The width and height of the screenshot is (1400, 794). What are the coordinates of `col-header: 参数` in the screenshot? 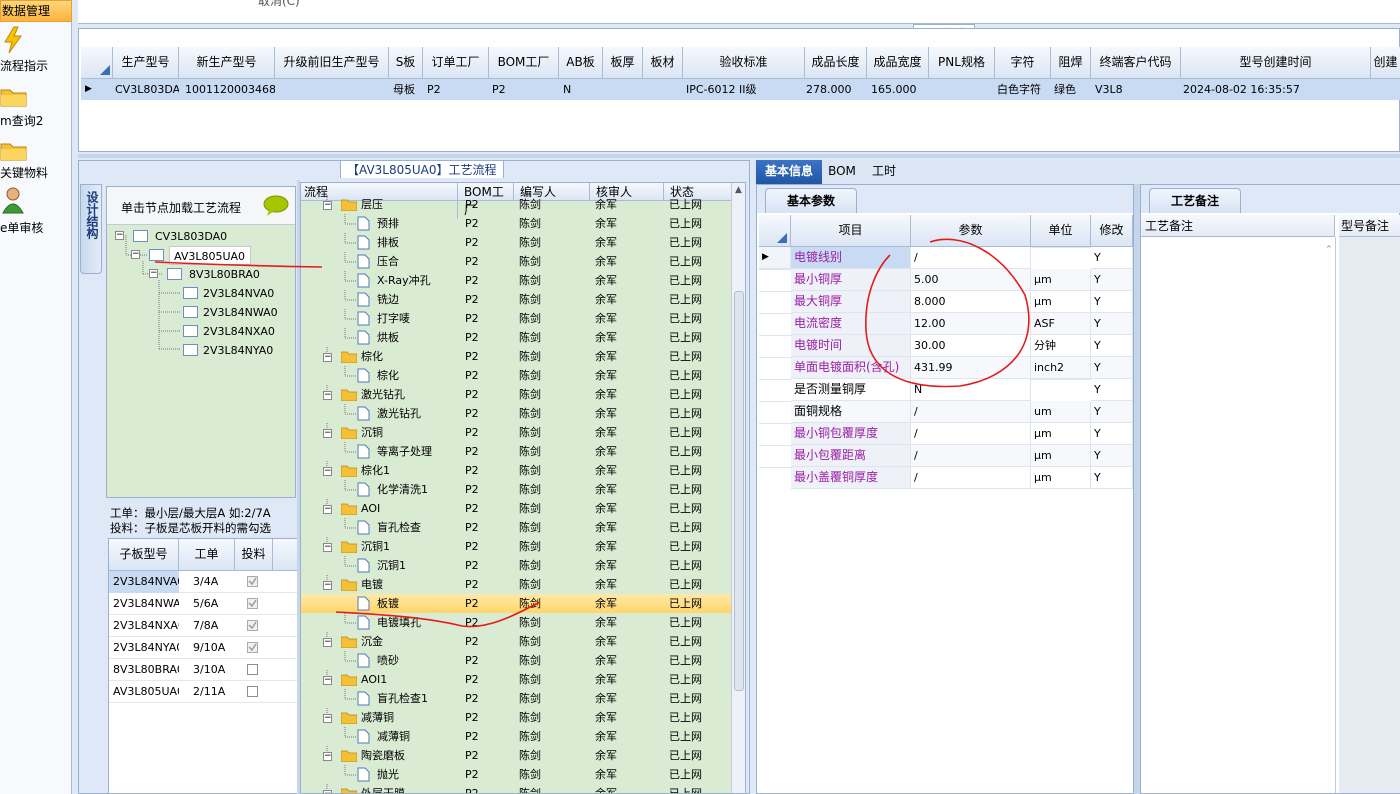 It's located at (971, 231).